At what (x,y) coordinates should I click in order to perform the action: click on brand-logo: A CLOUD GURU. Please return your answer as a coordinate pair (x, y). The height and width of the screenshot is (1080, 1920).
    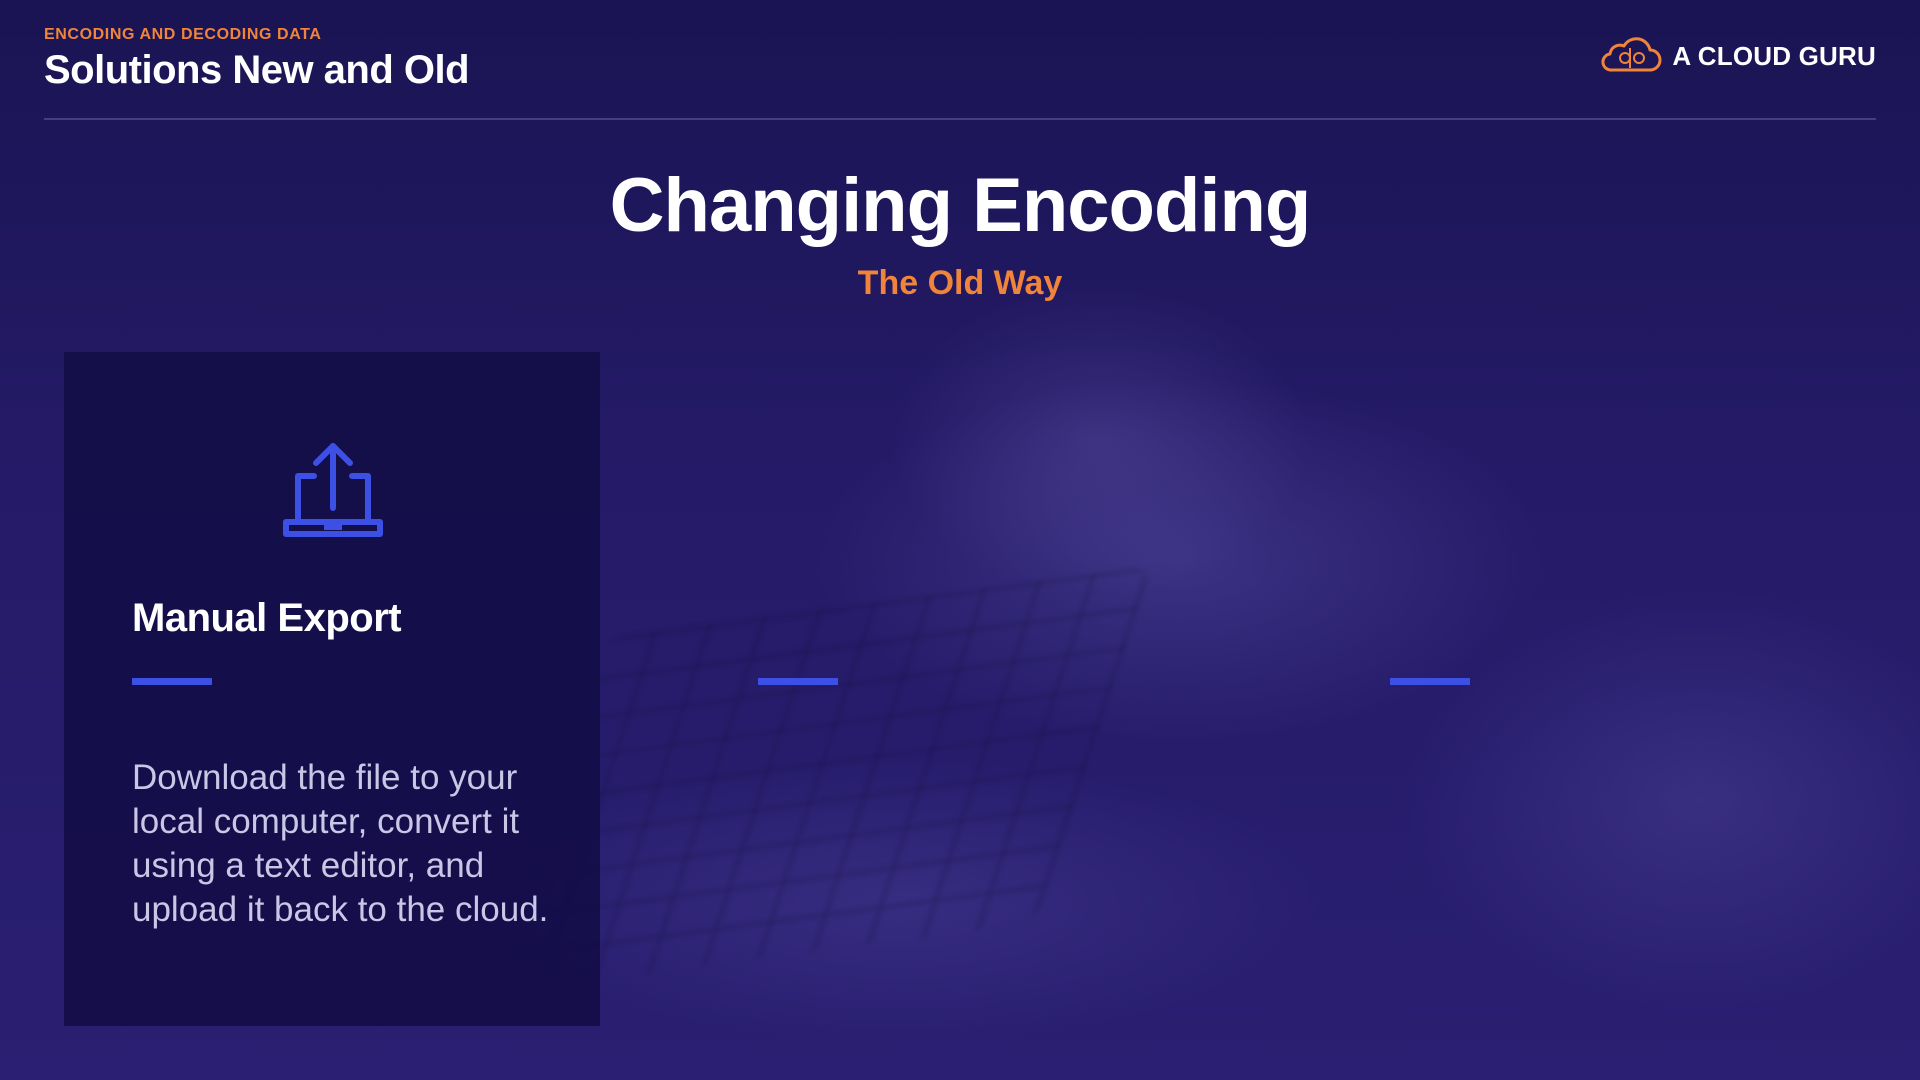
    Looking at the image, I should click on (1737, 56).